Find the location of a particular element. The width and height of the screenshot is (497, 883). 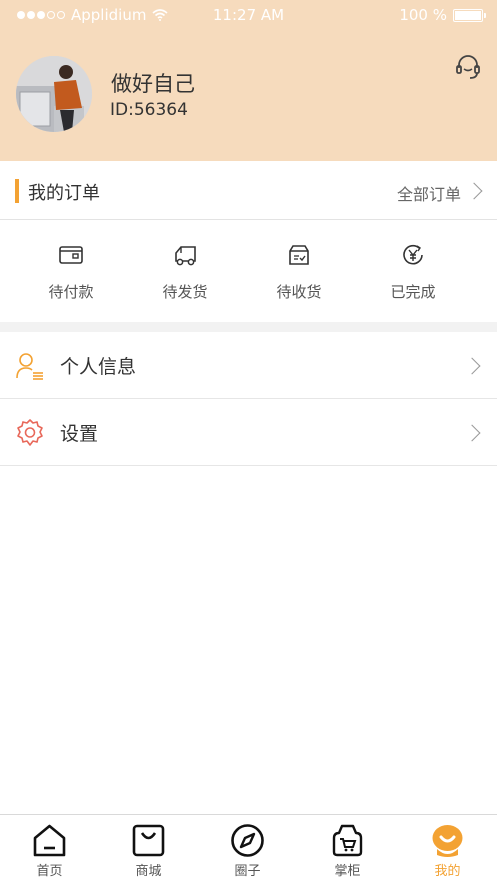

menu-item-personal-info: 个人信息 is located at coordinates (248, 365).